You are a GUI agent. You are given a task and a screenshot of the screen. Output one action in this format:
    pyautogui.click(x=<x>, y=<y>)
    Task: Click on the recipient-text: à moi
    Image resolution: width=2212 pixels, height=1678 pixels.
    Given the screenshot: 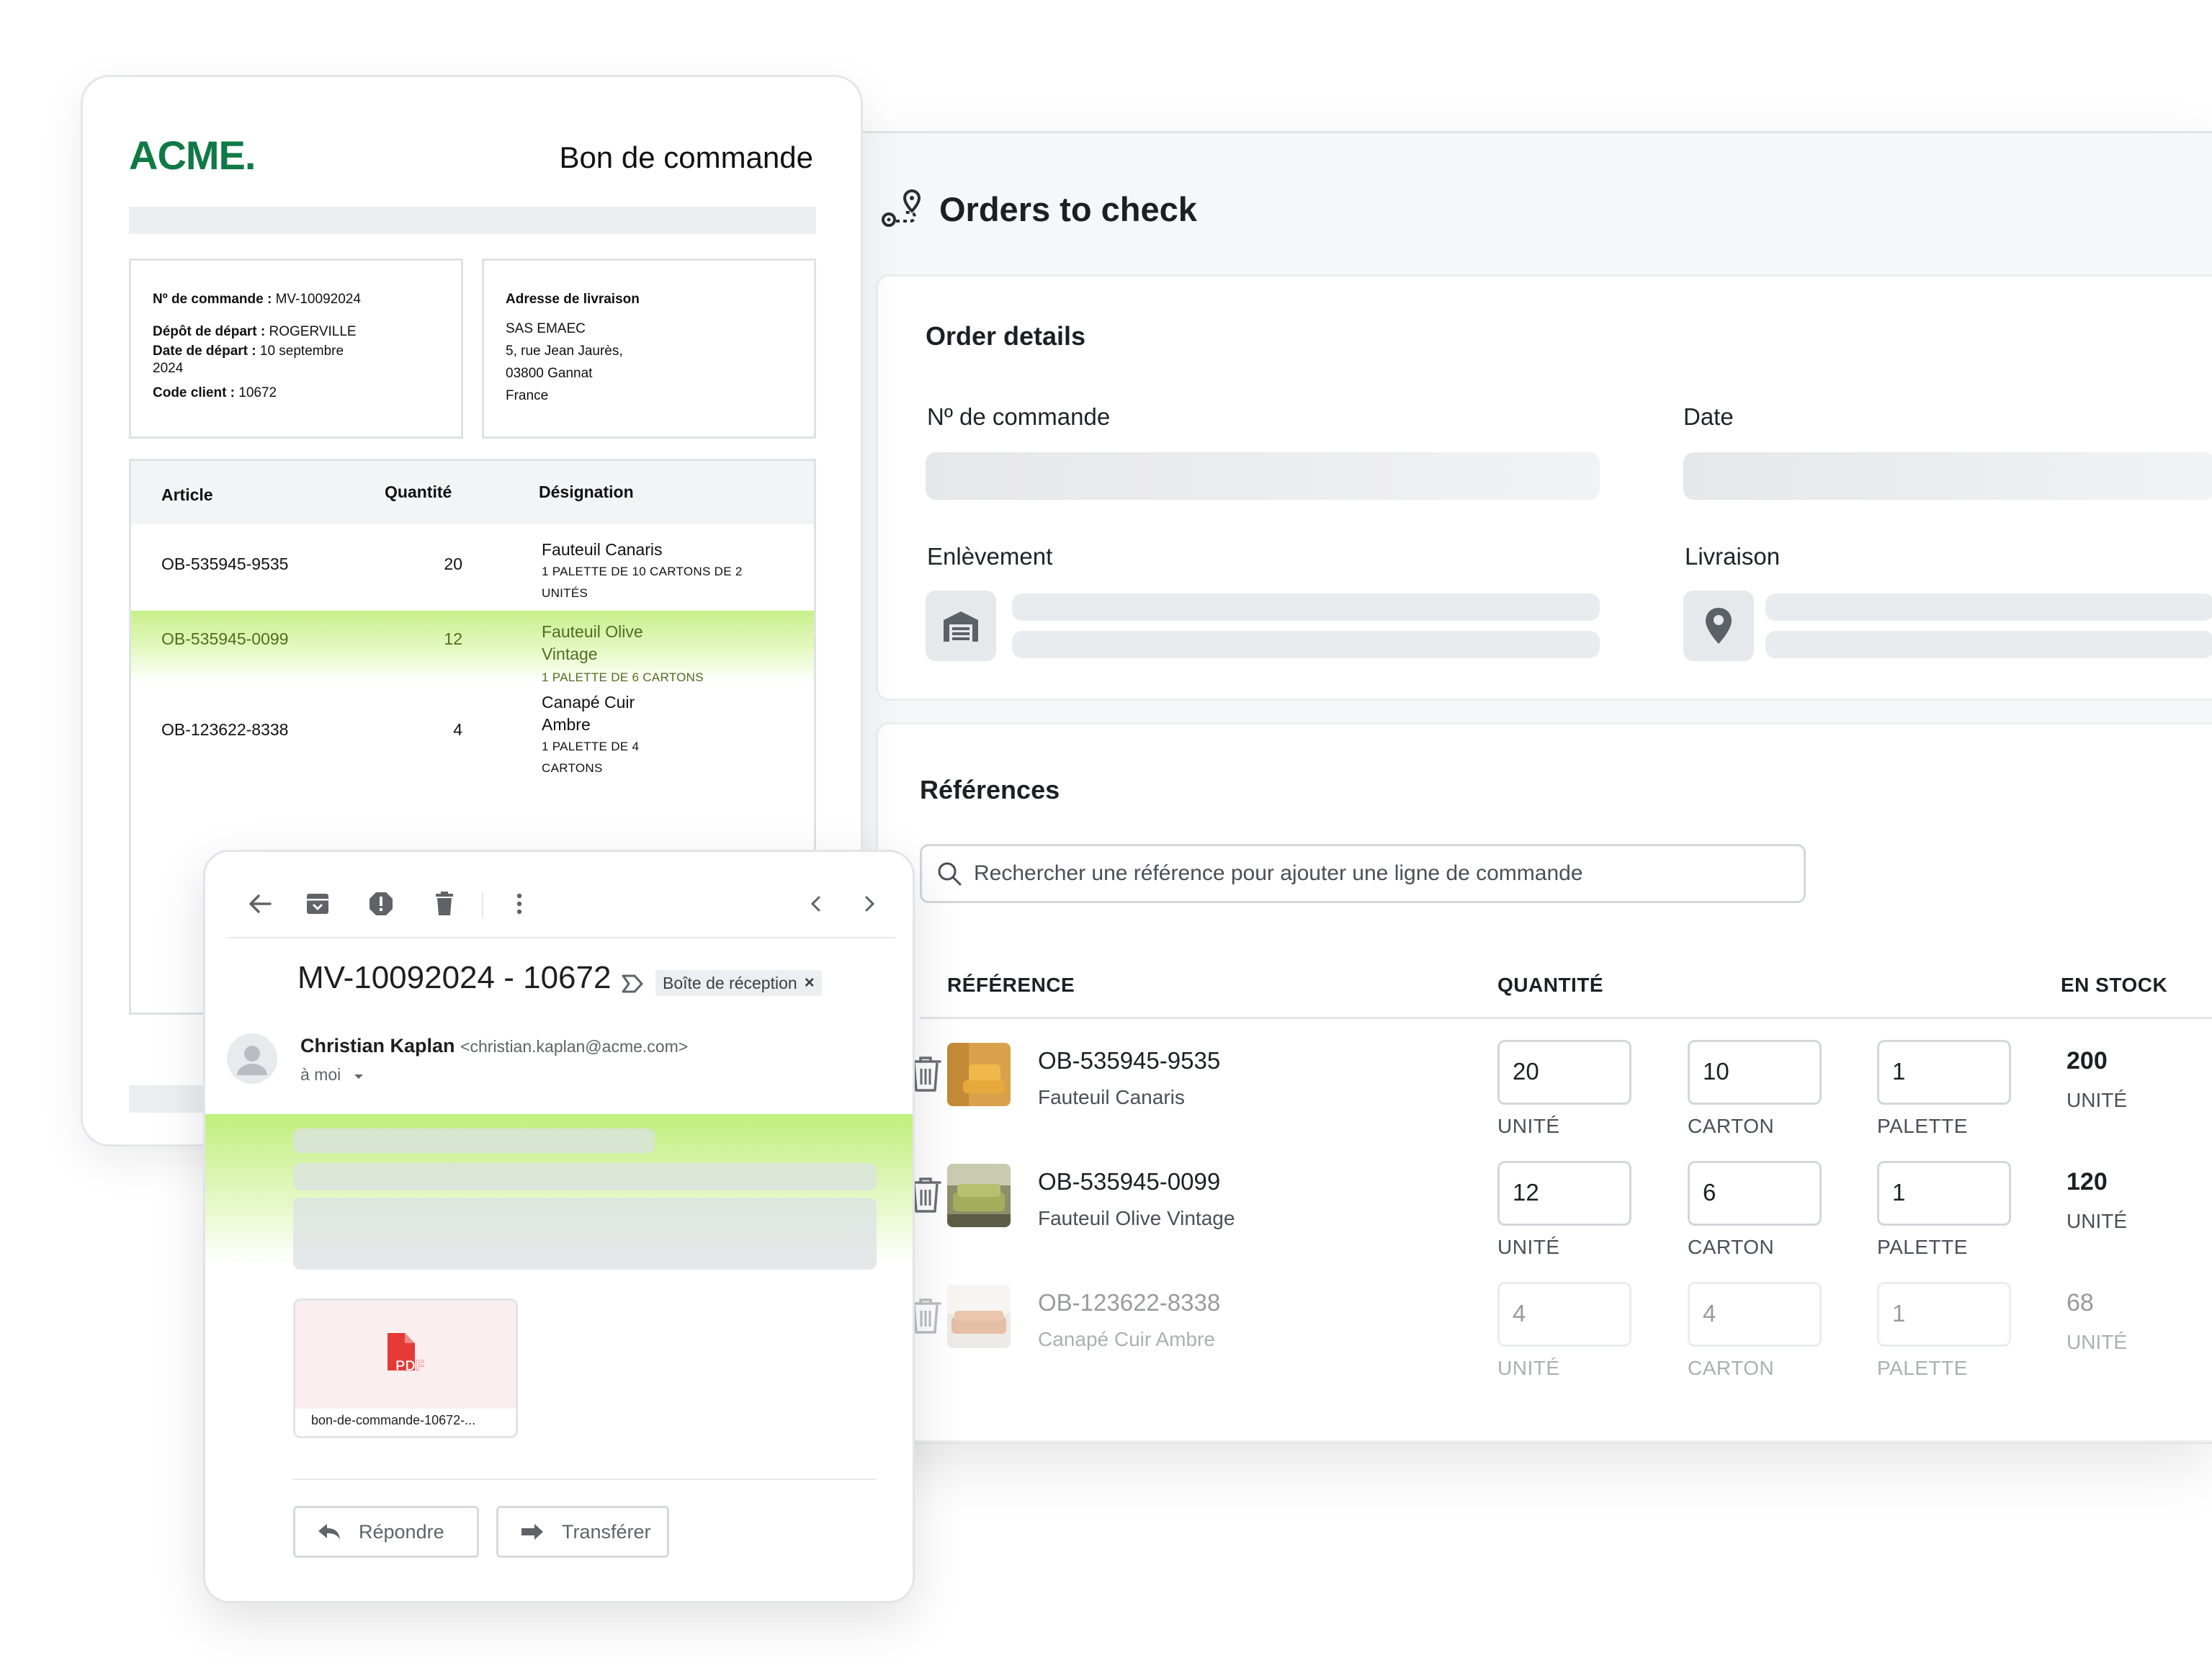 What is the action you would take?
    pyautogui.click(x=320, y=1074)
    